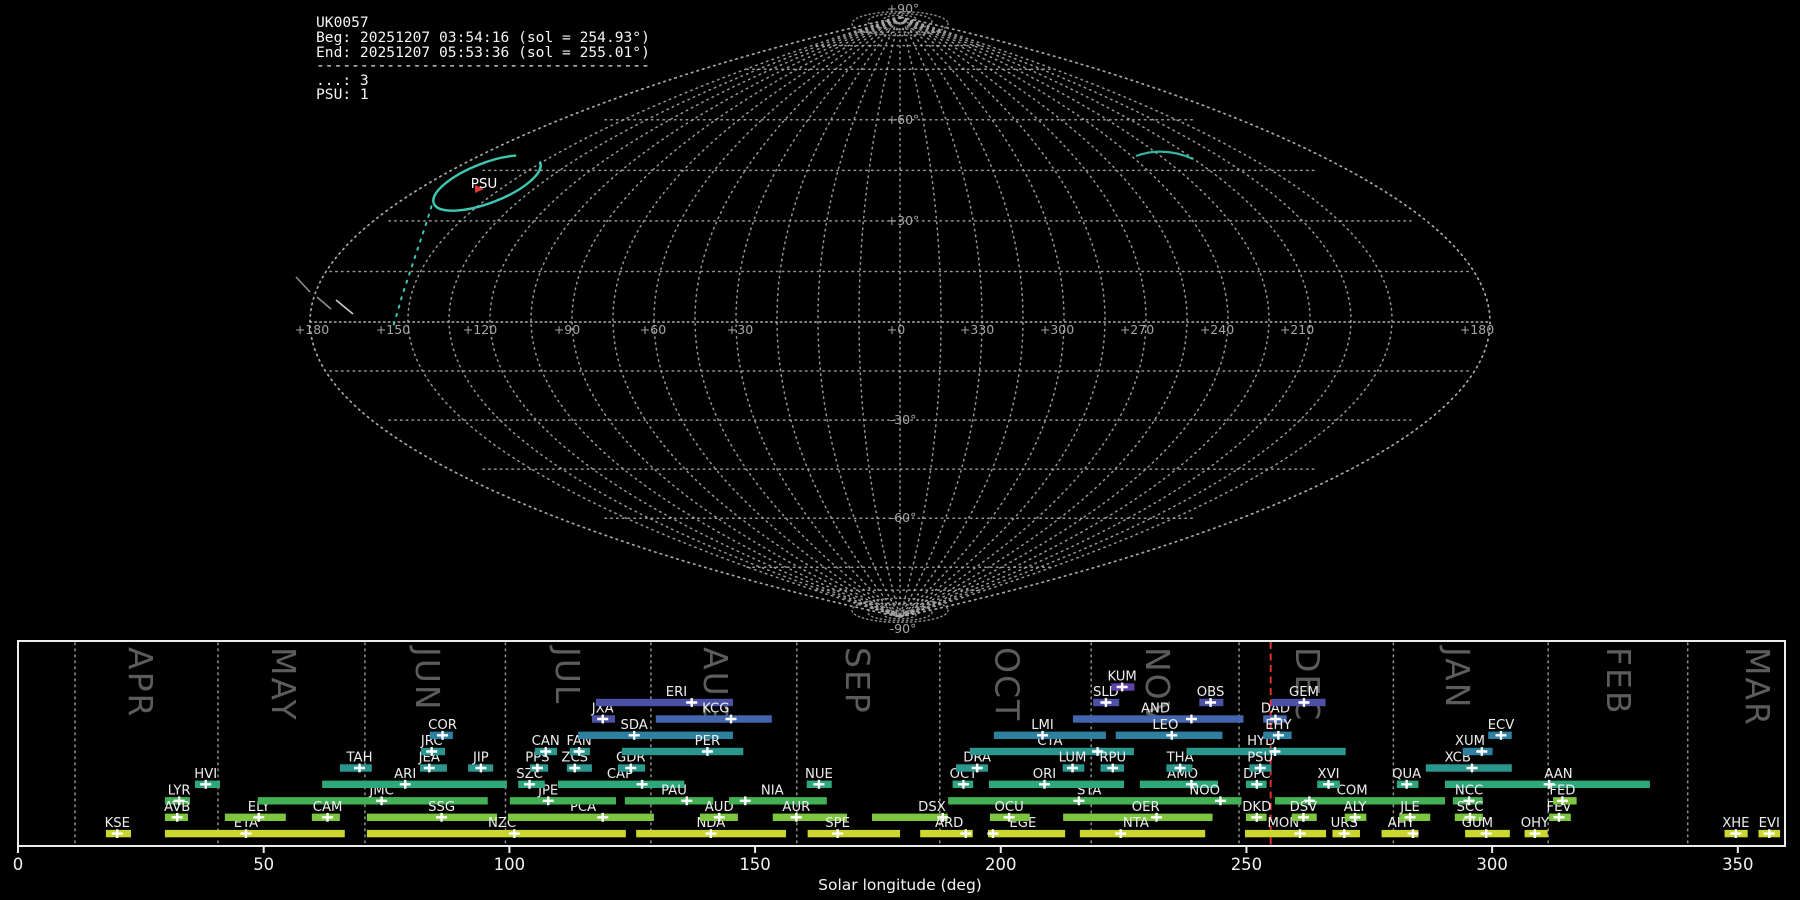 This screenshot has height=900, width=1800. What do you see at coordinates (1558, 774) in the screenshot?
I see `shower-label-AAN: AAN` at bounding box center [1558, 774].